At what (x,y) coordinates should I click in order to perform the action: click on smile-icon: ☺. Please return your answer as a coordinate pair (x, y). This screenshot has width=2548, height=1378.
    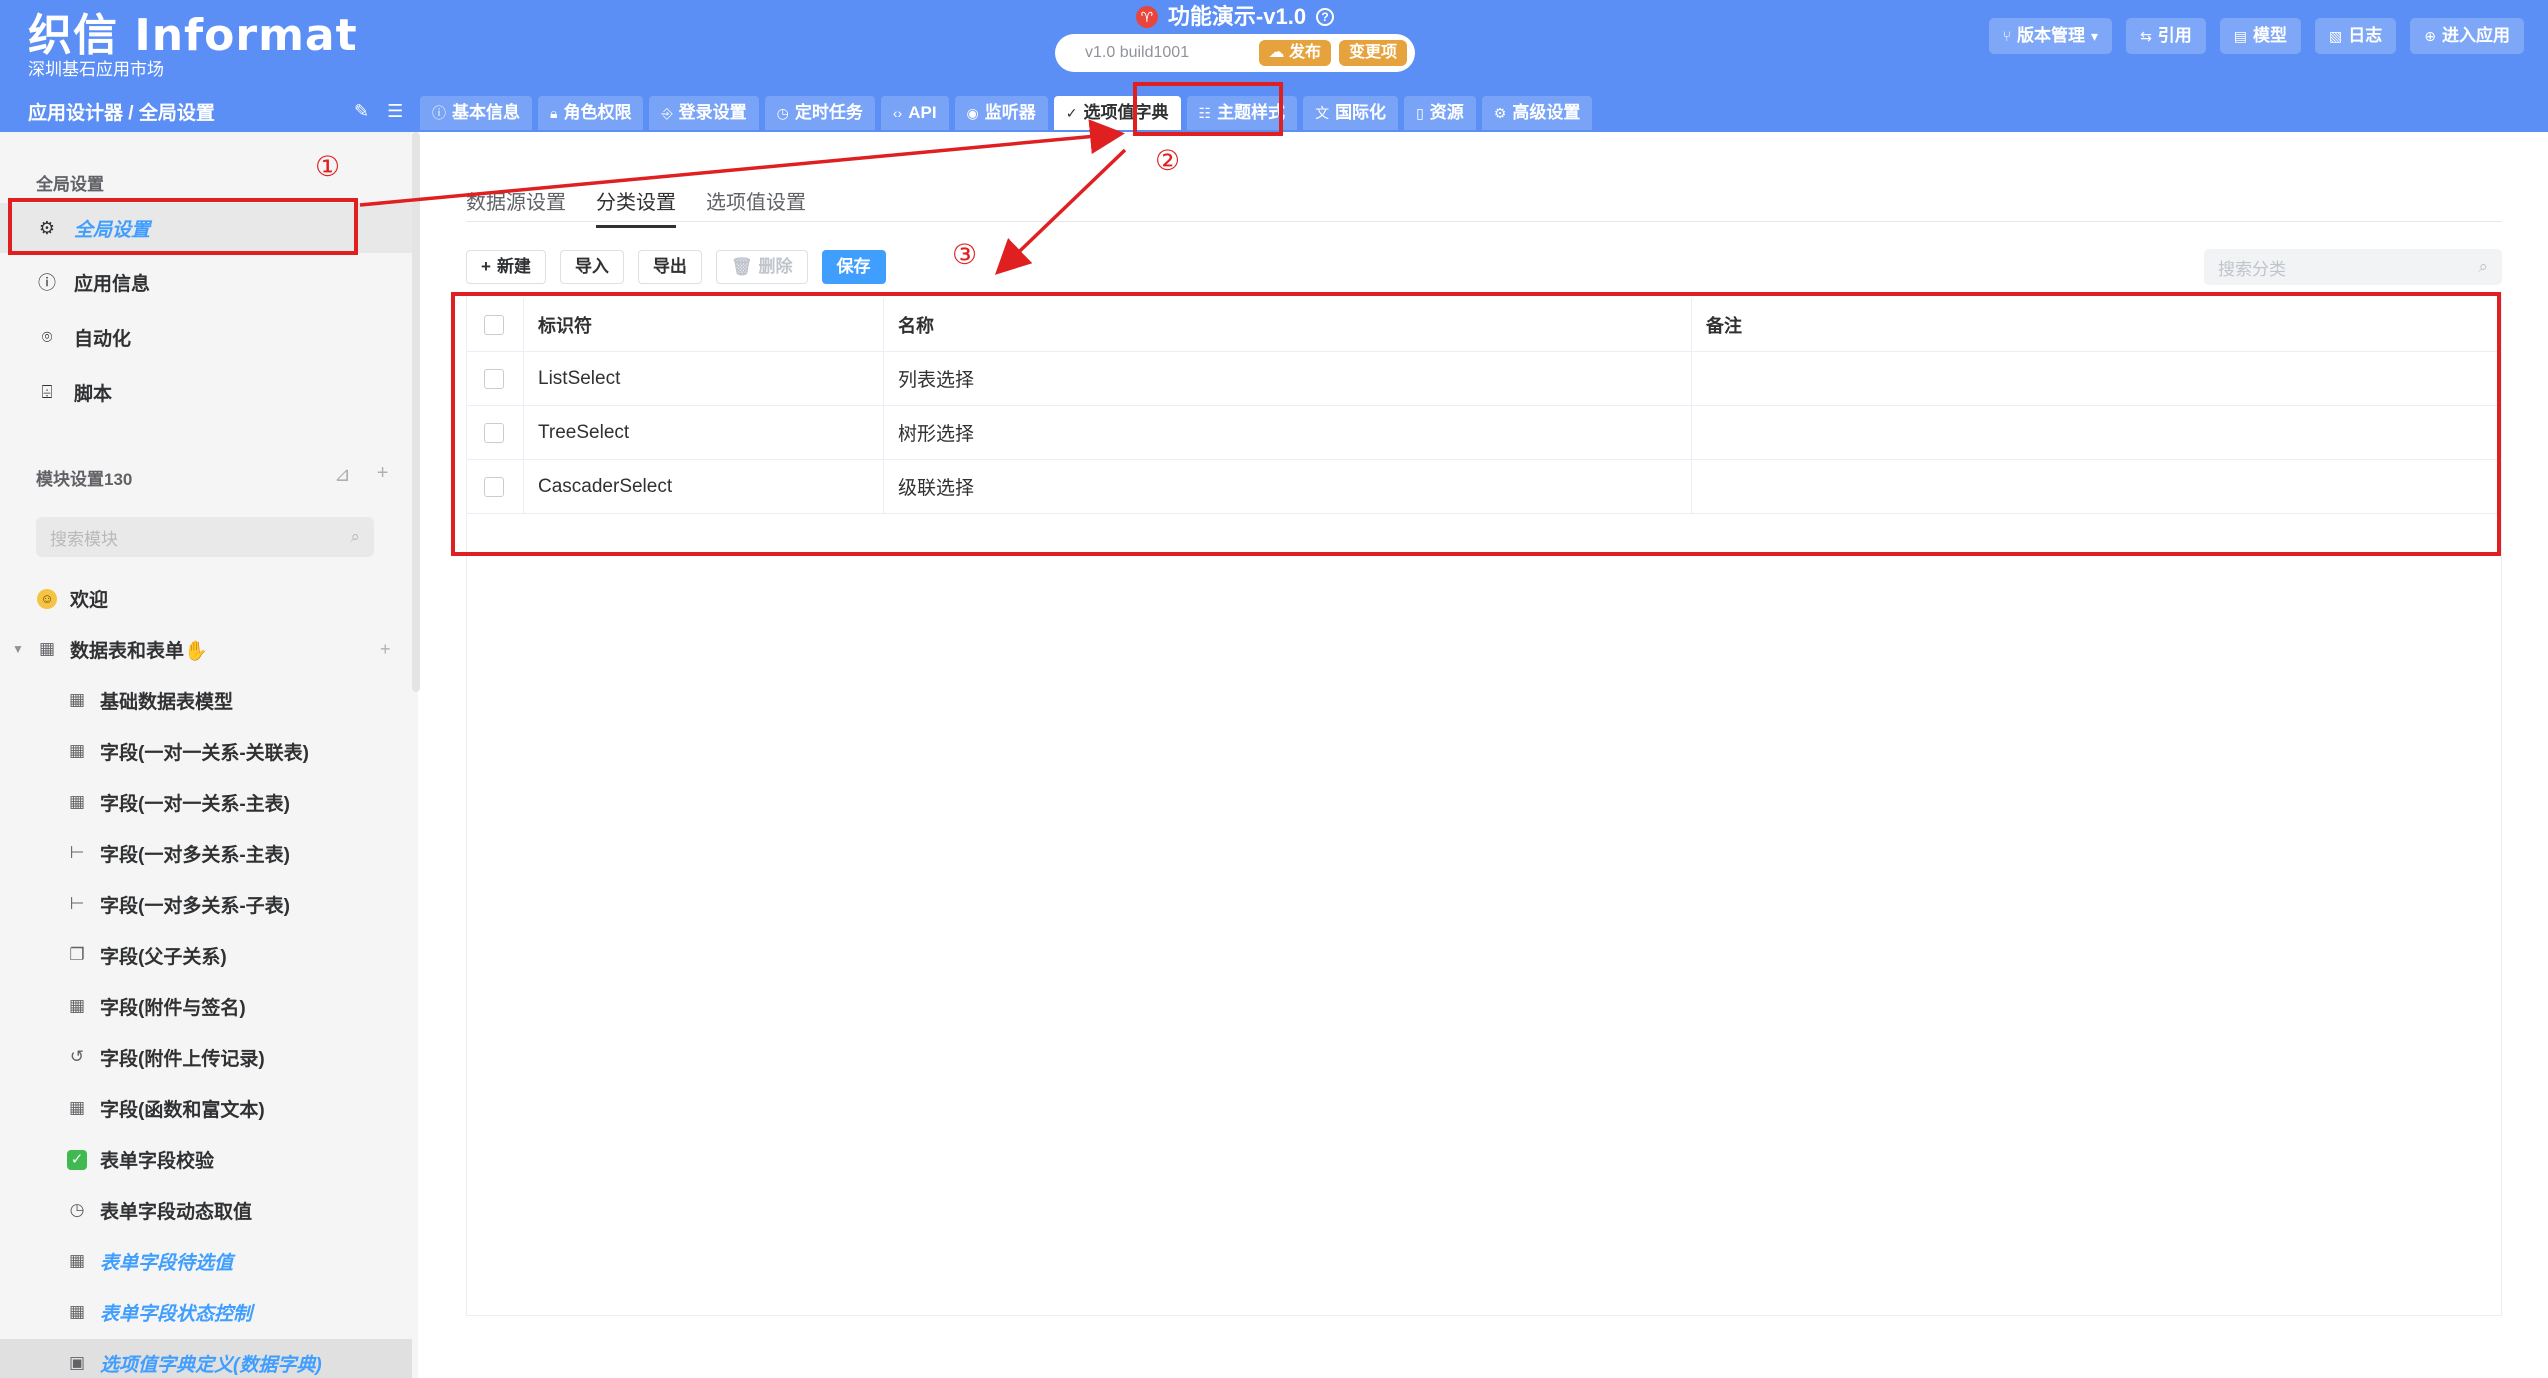
    Looking at the image, I should click on (47, 598).